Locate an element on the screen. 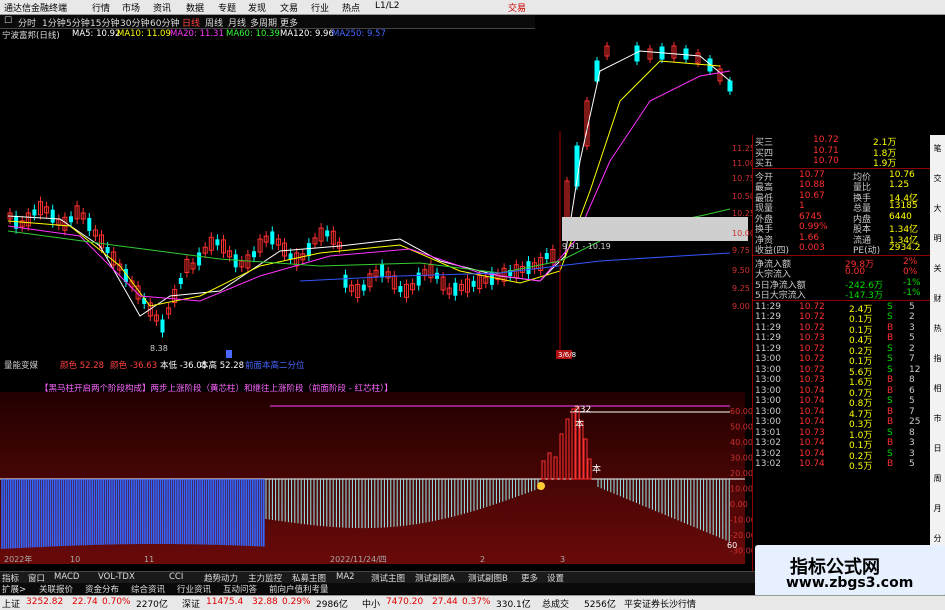 The width and height of the screenshot is (945, 610). sidebar-tab: 交 is located at coordinates (937, 178).